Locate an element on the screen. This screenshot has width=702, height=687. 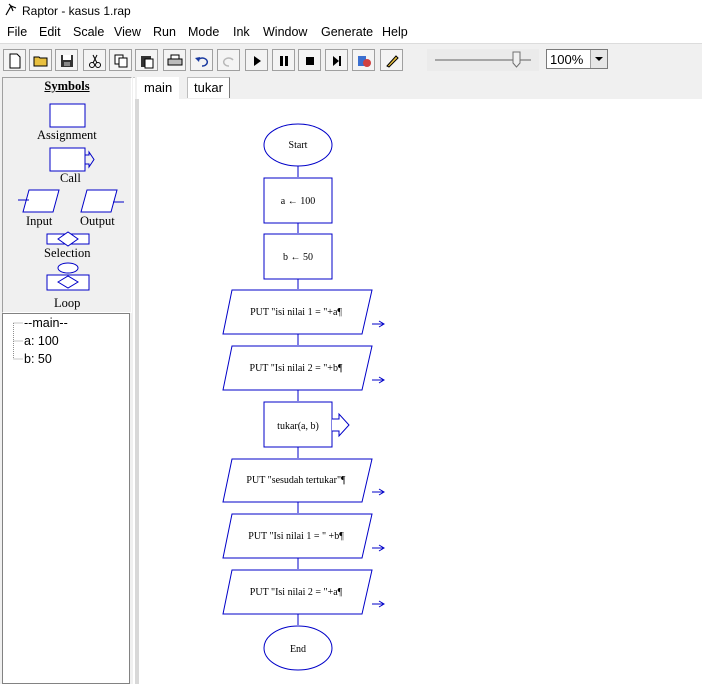
assignment-label: Assignment is located at coordinates (67, 135).